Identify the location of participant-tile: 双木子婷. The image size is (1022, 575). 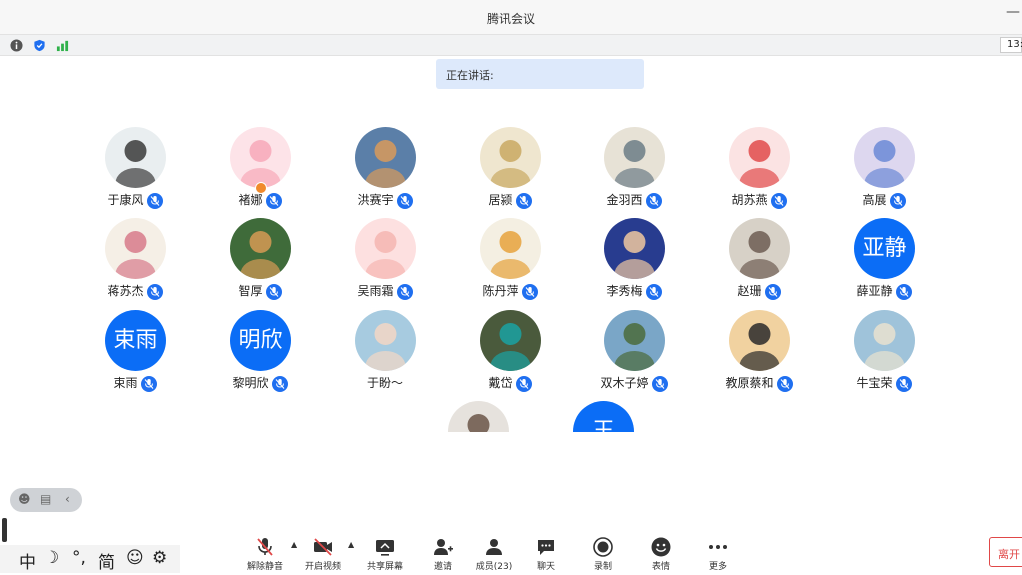
(634, 353).